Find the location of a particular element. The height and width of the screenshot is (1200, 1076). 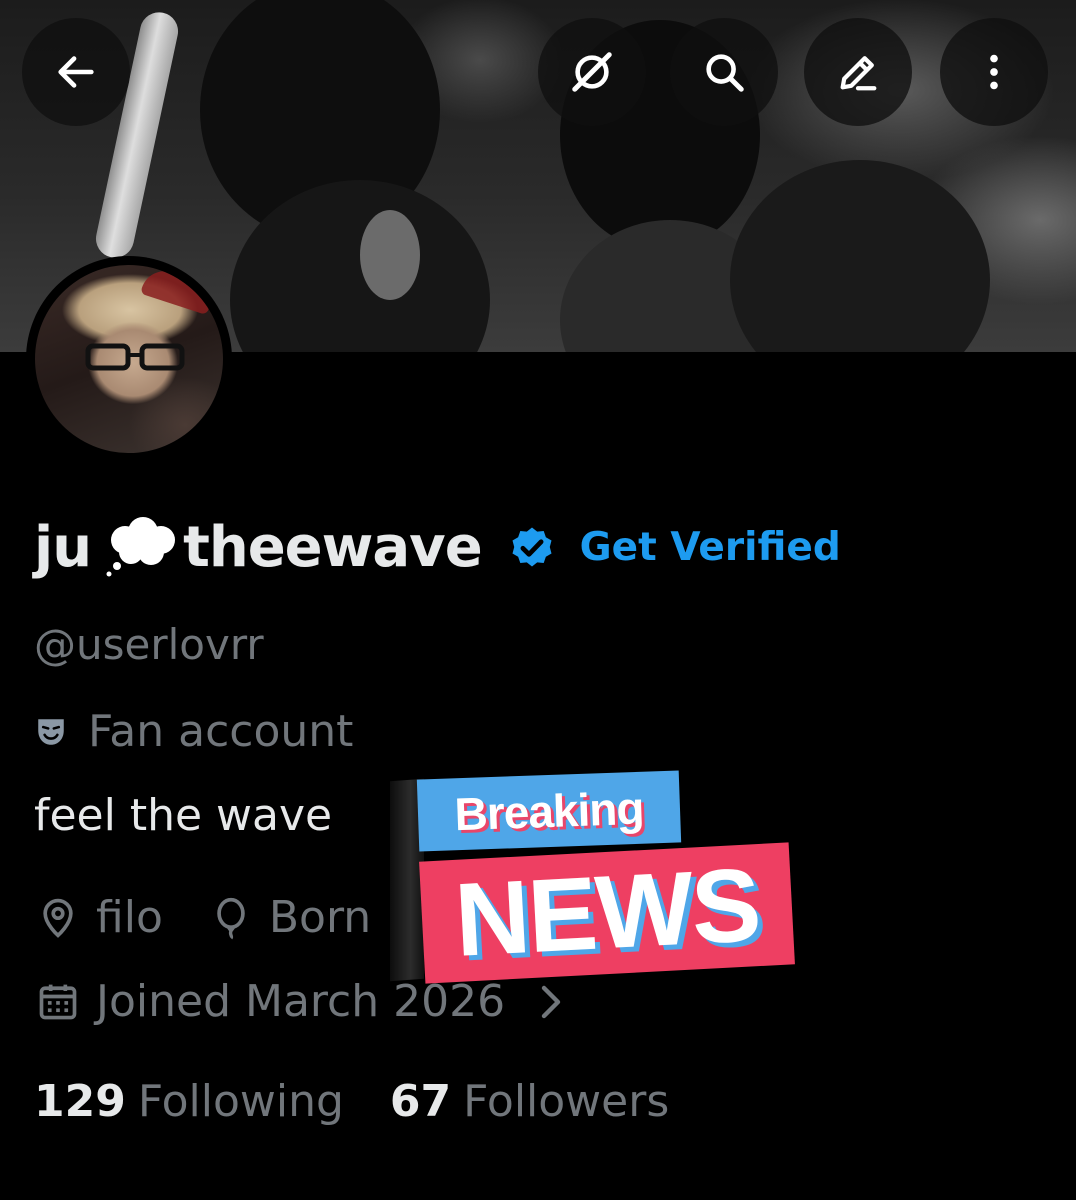

news-banner: NEWS is located at coordinates (607, 913).